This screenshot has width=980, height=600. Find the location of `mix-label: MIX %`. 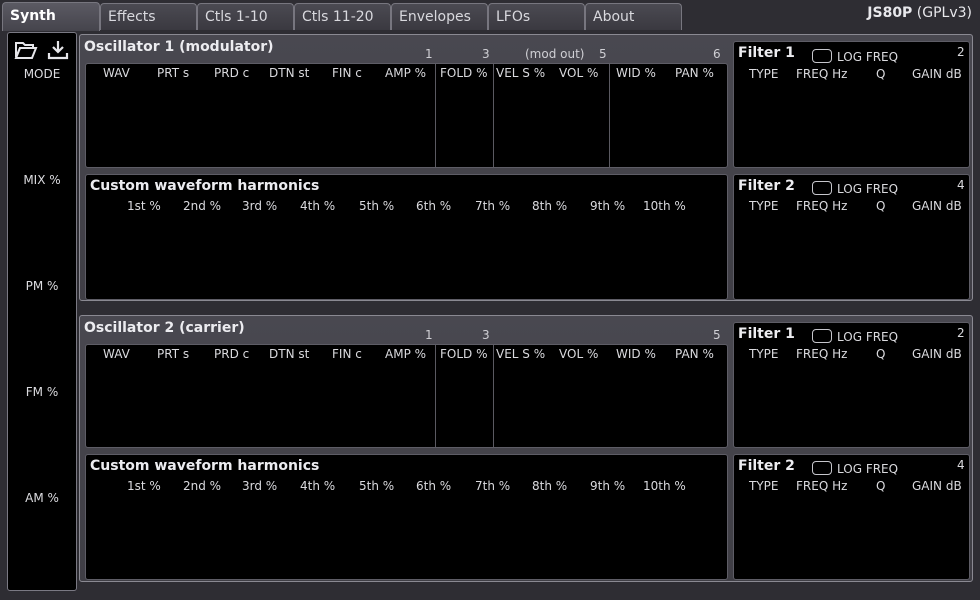

mix-label: MIX % is located at coordinates (42, 180).